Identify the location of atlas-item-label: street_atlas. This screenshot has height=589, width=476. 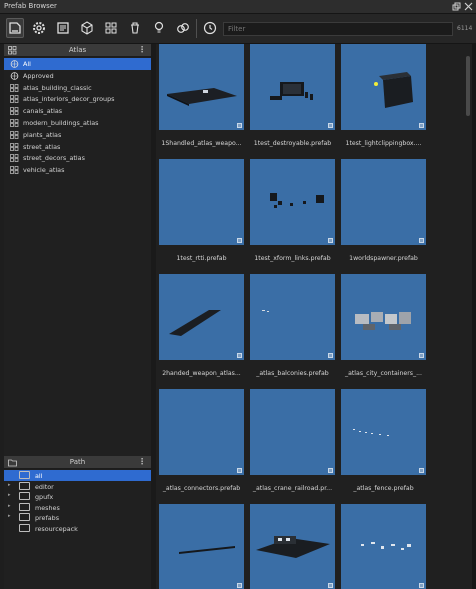
(42, 146).